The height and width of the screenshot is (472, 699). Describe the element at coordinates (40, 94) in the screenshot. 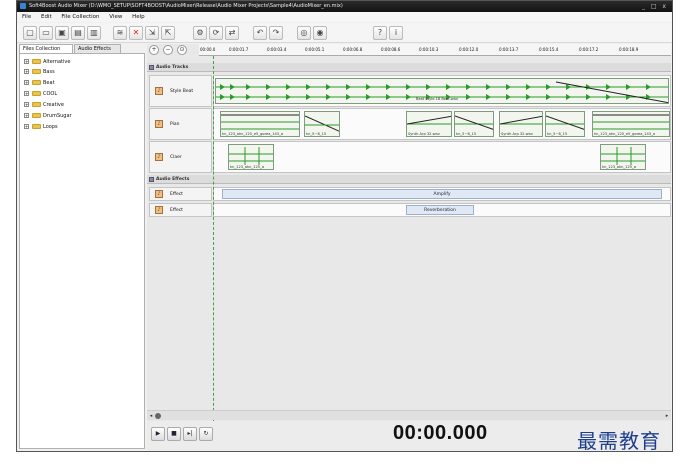

I see `tree-item-cool: + COOL` at that location.